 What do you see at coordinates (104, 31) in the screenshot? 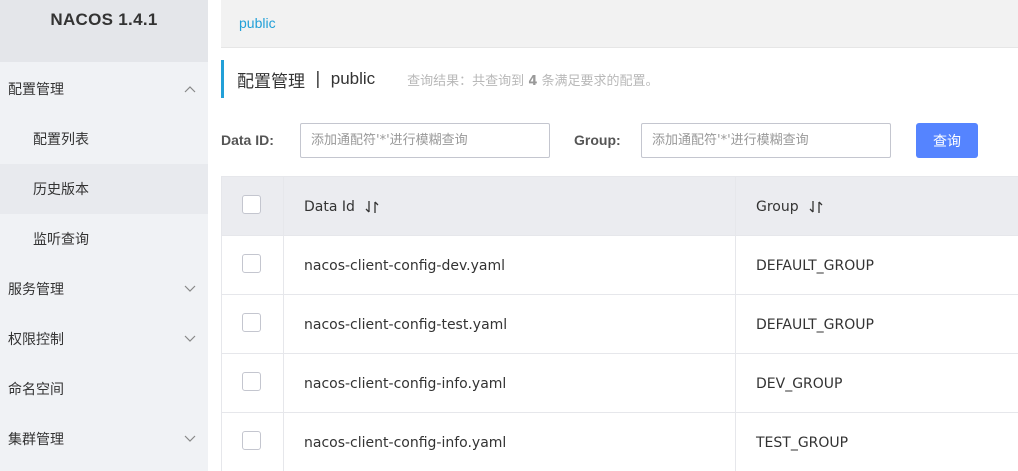
I see `brand-logo: NACOS 1.4.1` at bounding box center [104, 31].